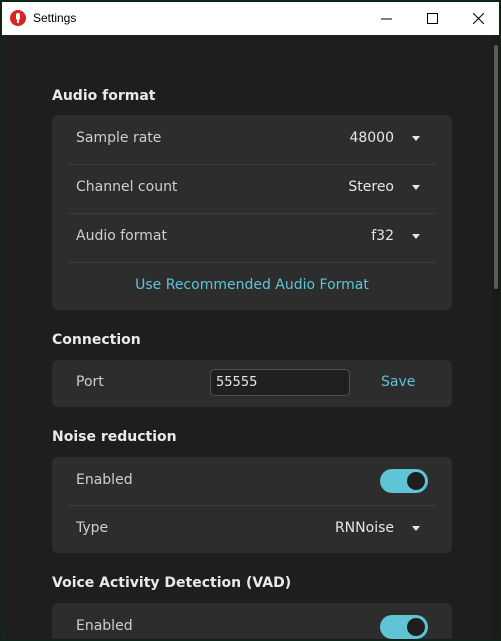  I want to click on noise-reduction-card: Enabled Type RNNoise, so click(252, 505).